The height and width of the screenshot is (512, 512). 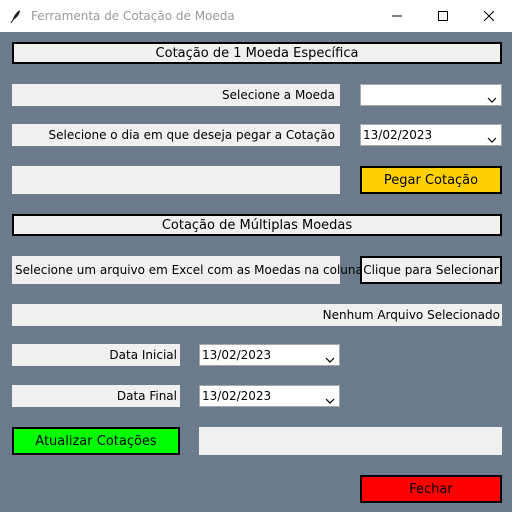 I want to click on maximize-icon, so click(x=443, y=16).